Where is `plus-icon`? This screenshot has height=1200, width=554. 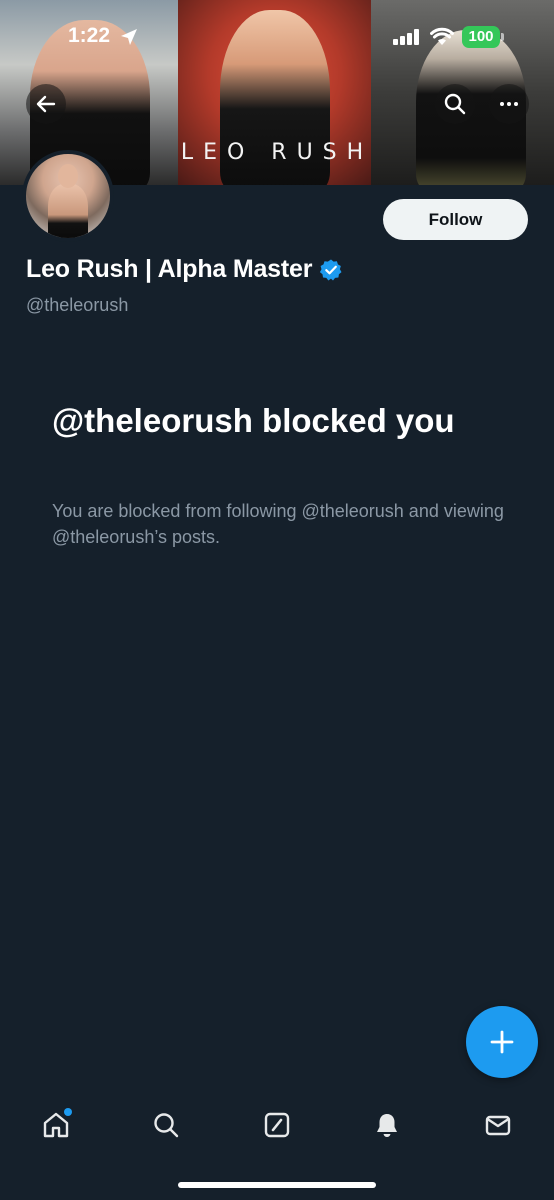 plus-icon is located at coordinates (502, 1042).